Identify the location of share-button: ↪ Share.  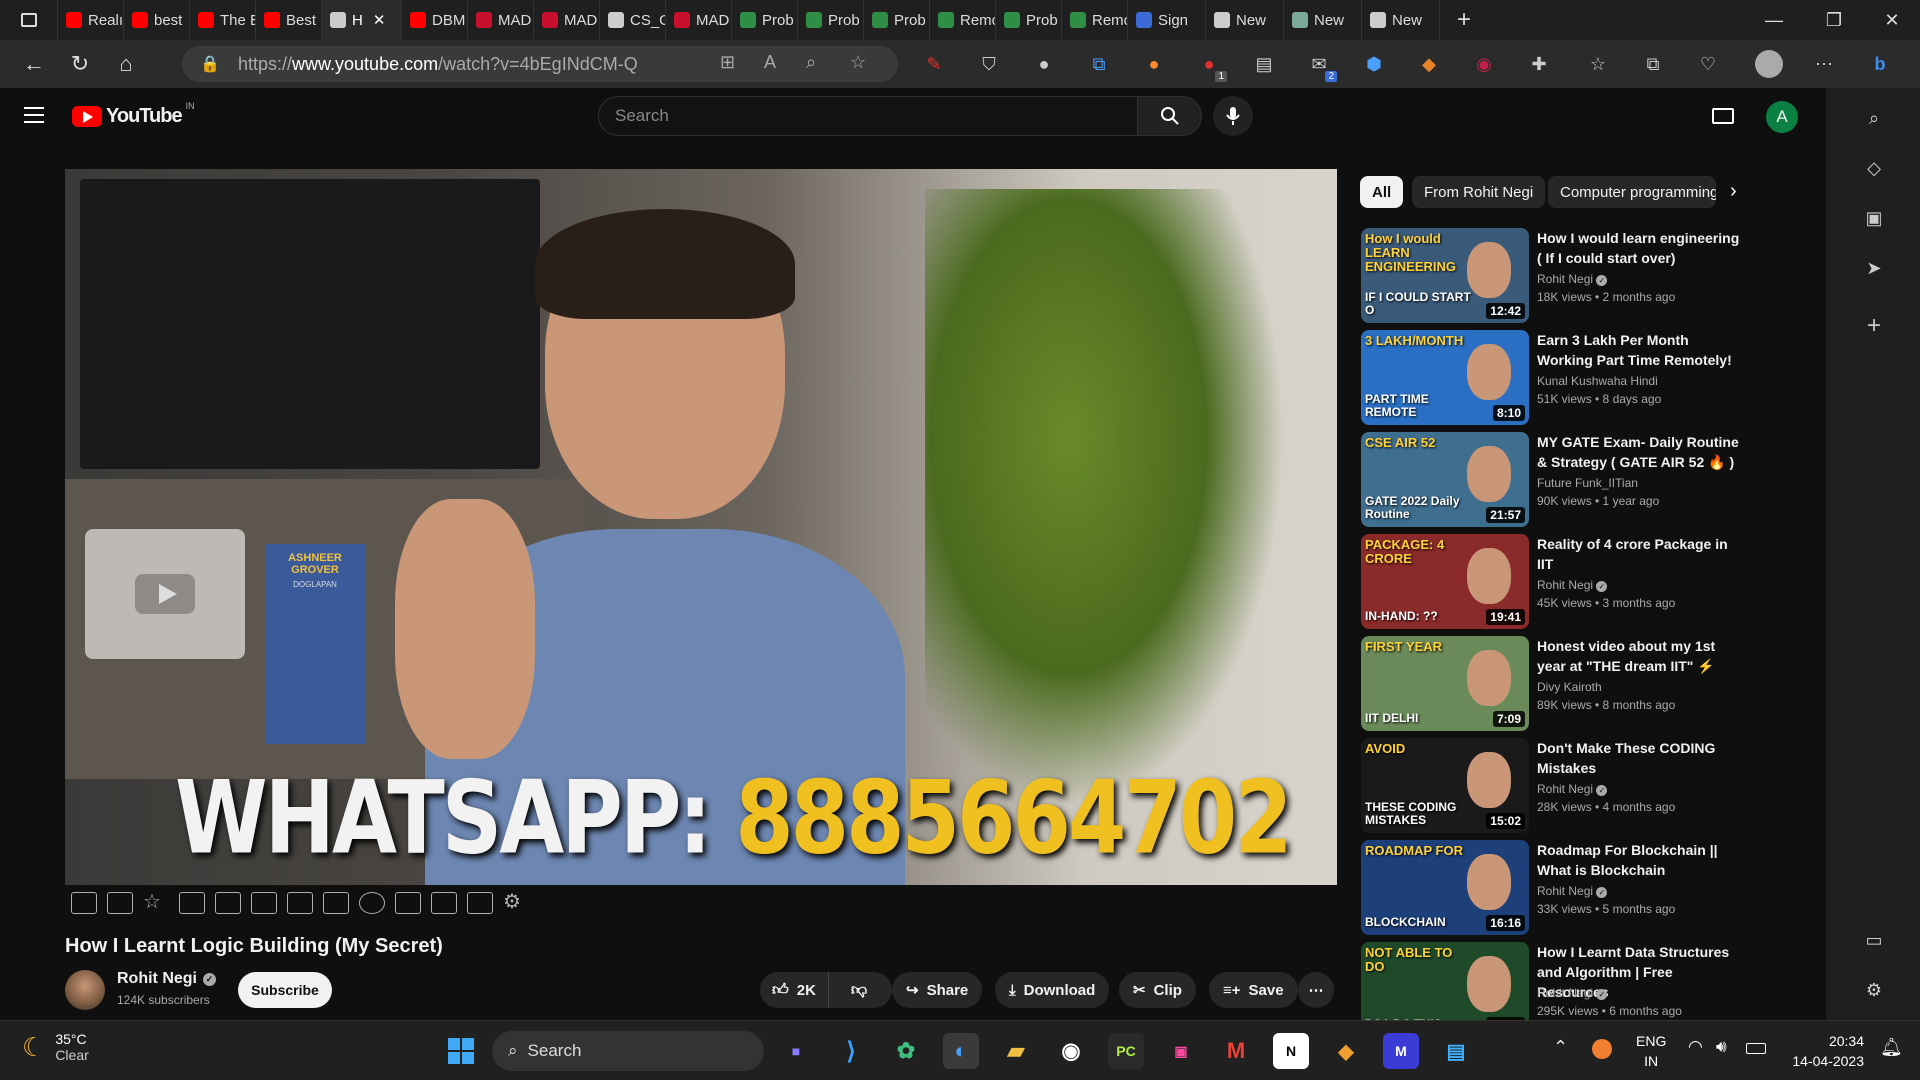
(937, 990).